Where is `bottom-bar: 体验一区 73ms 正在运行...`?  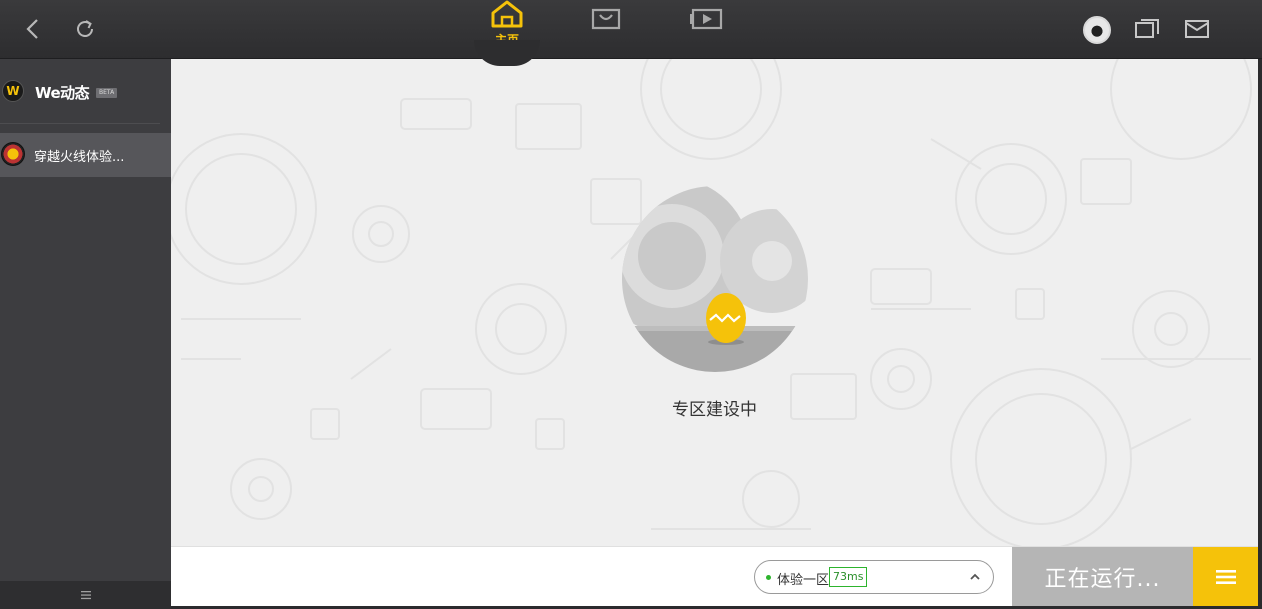
bottom-bar: 体验一区 73ms 正在运行... is located at coordinates (714, 576).